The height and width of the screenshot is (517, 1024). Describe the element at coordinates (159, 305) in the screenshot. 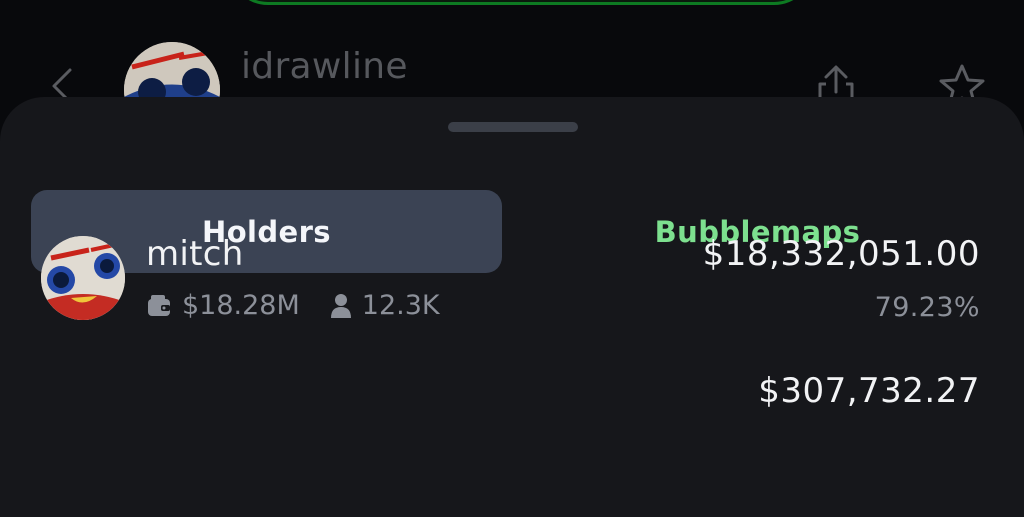

I see `wallet-icon` at that location.